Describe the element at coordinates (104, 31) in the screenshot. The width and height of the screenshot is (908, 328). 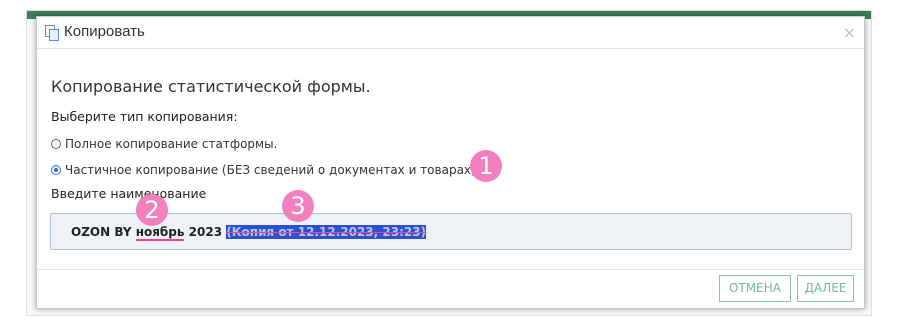
I see `dialog-title: Копировать` at that location.